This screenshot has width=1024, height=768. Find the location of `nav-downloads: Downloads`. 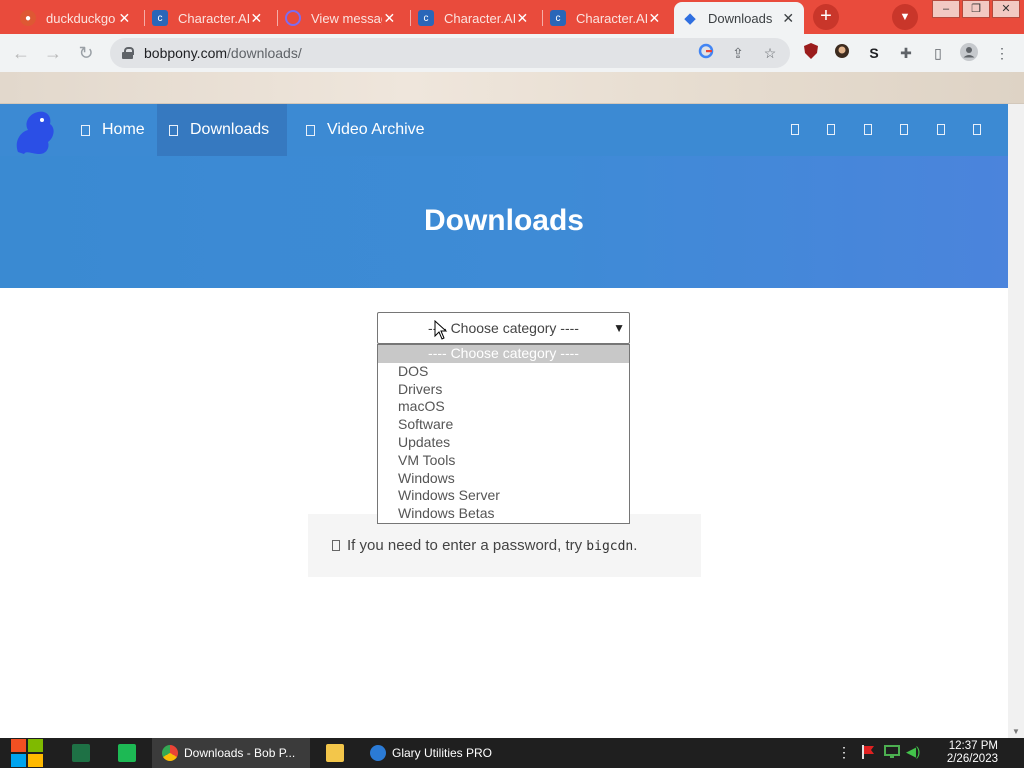

nav-downloads: Downloads is located at coordinates (222, 130).